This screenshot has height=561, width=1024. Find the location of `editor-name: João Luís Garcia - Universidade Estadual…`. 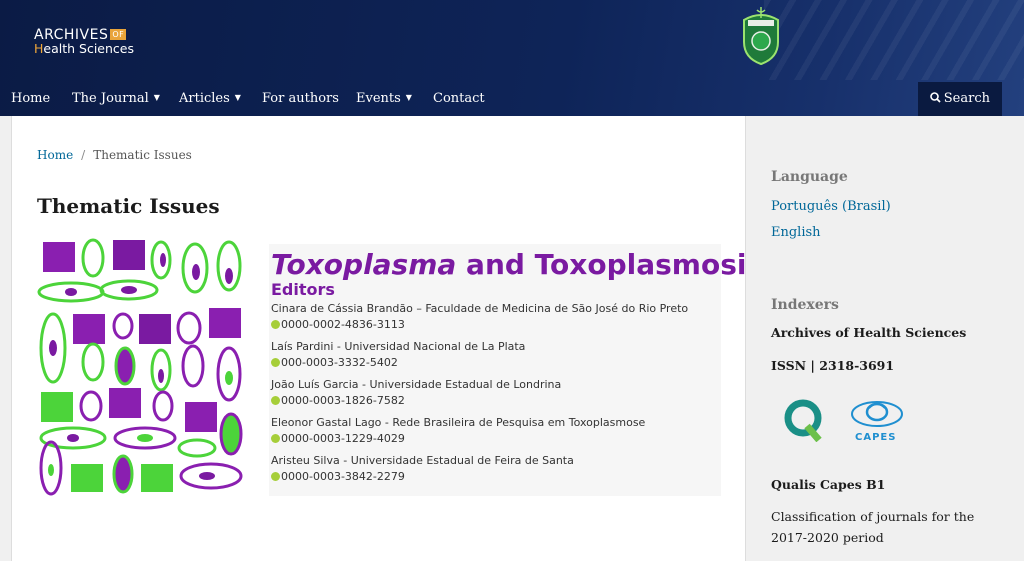

editor-name: João Luís Garcia - Universidade Estadual… is located at coordinates (416, 384).